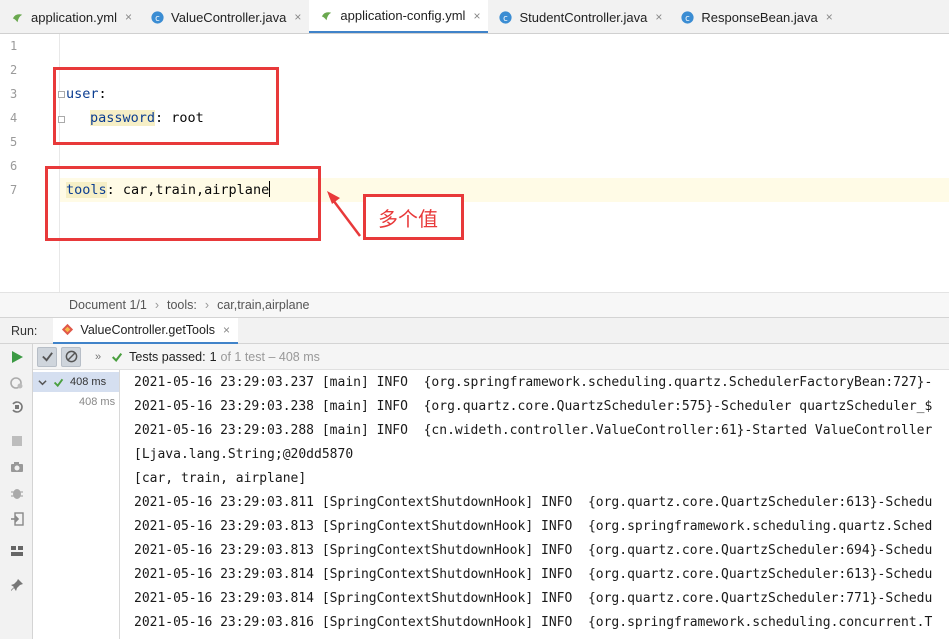  I want to click on import-tests-icon, so click(17, 519).